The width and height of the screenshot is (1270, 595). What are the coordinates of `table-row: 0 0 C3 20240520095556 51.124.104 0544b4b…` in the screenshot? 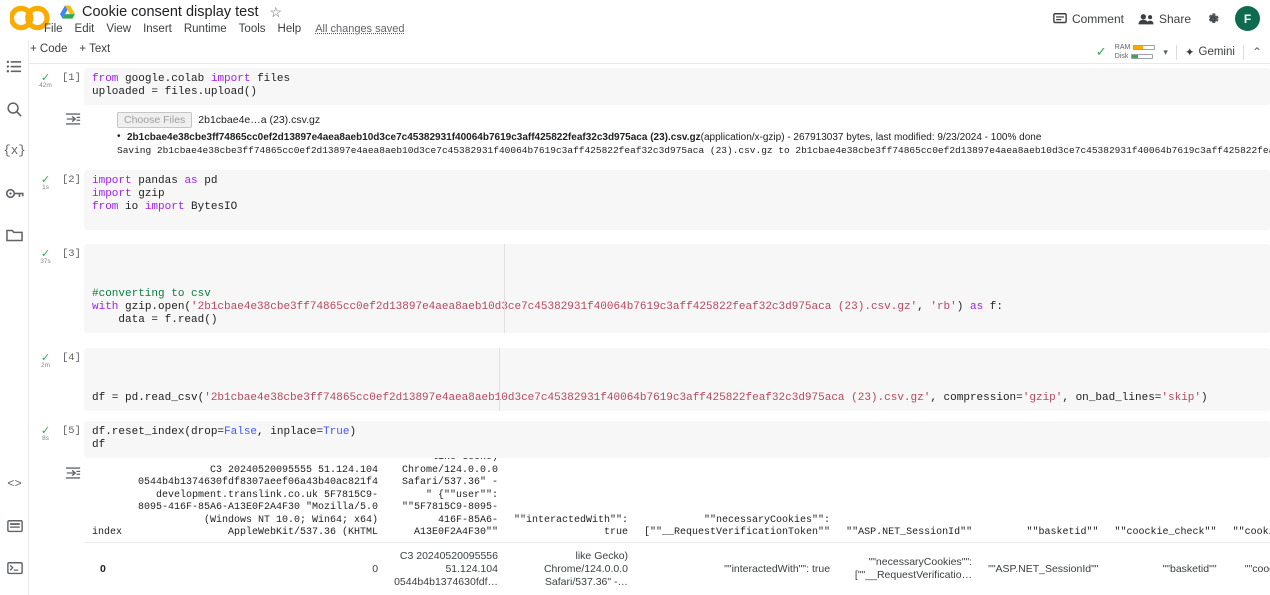 It's located at (677, 568).